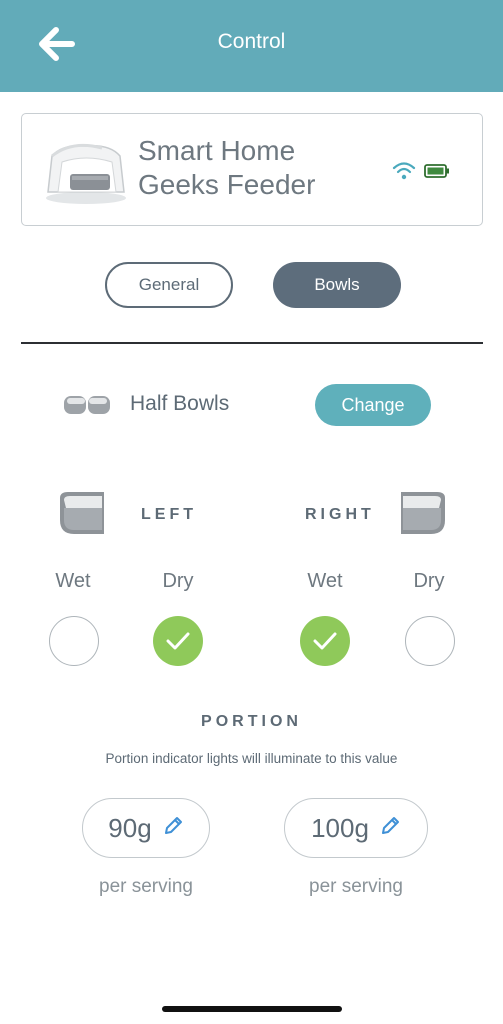  Describe the element at coordinates (227, 167) in the screenshot. I see `device-name: Smart Home Geeks Feeder` at that location.